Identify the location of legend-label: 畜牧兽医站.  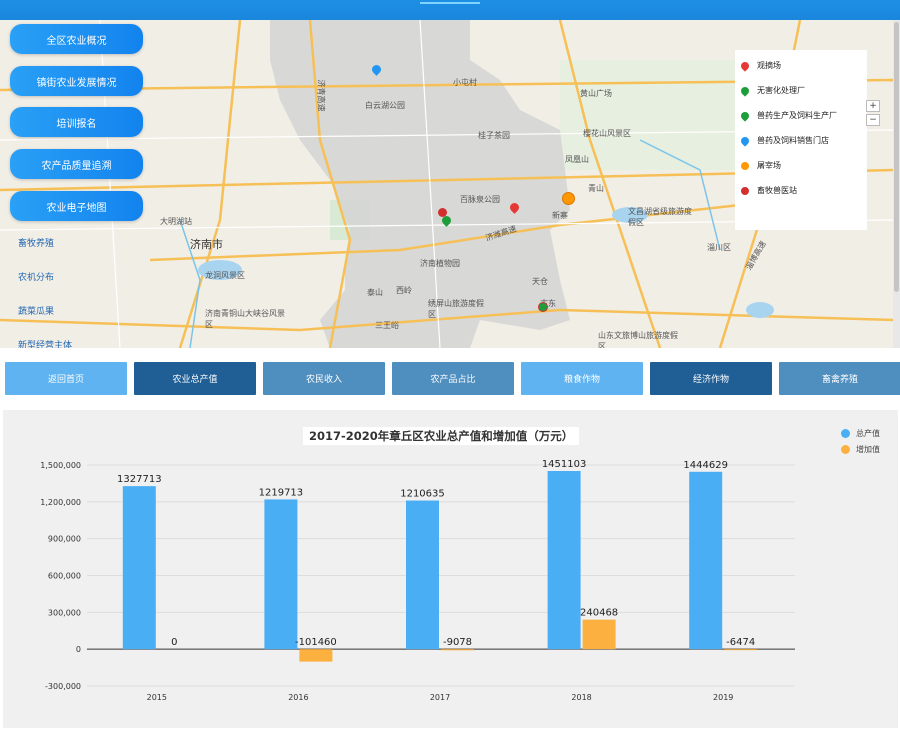
(777, 190).